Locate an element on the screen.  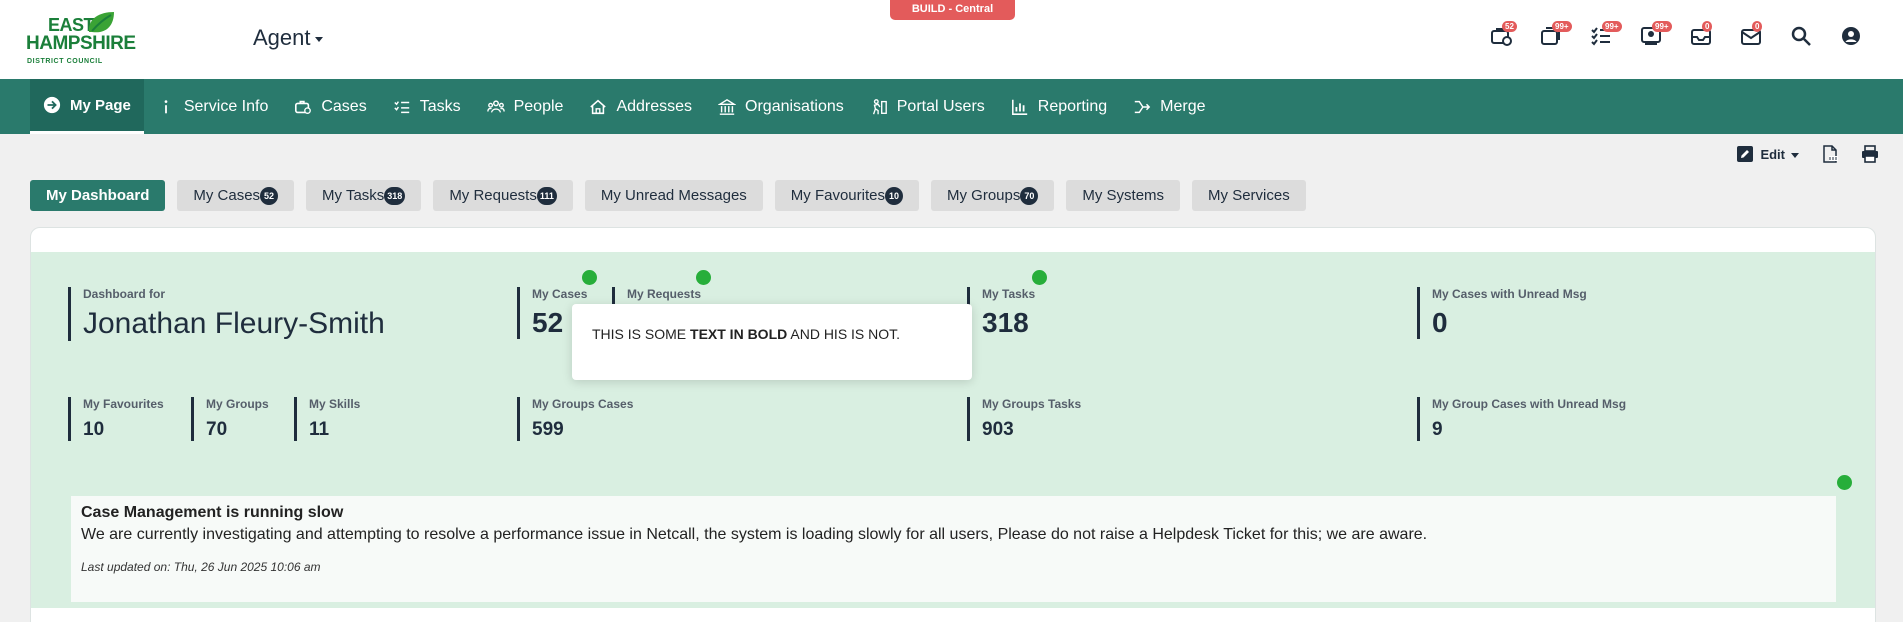
header-icons: 52 99+ 99+ 99+ 0 0 is located at coordinates (1676, 34).